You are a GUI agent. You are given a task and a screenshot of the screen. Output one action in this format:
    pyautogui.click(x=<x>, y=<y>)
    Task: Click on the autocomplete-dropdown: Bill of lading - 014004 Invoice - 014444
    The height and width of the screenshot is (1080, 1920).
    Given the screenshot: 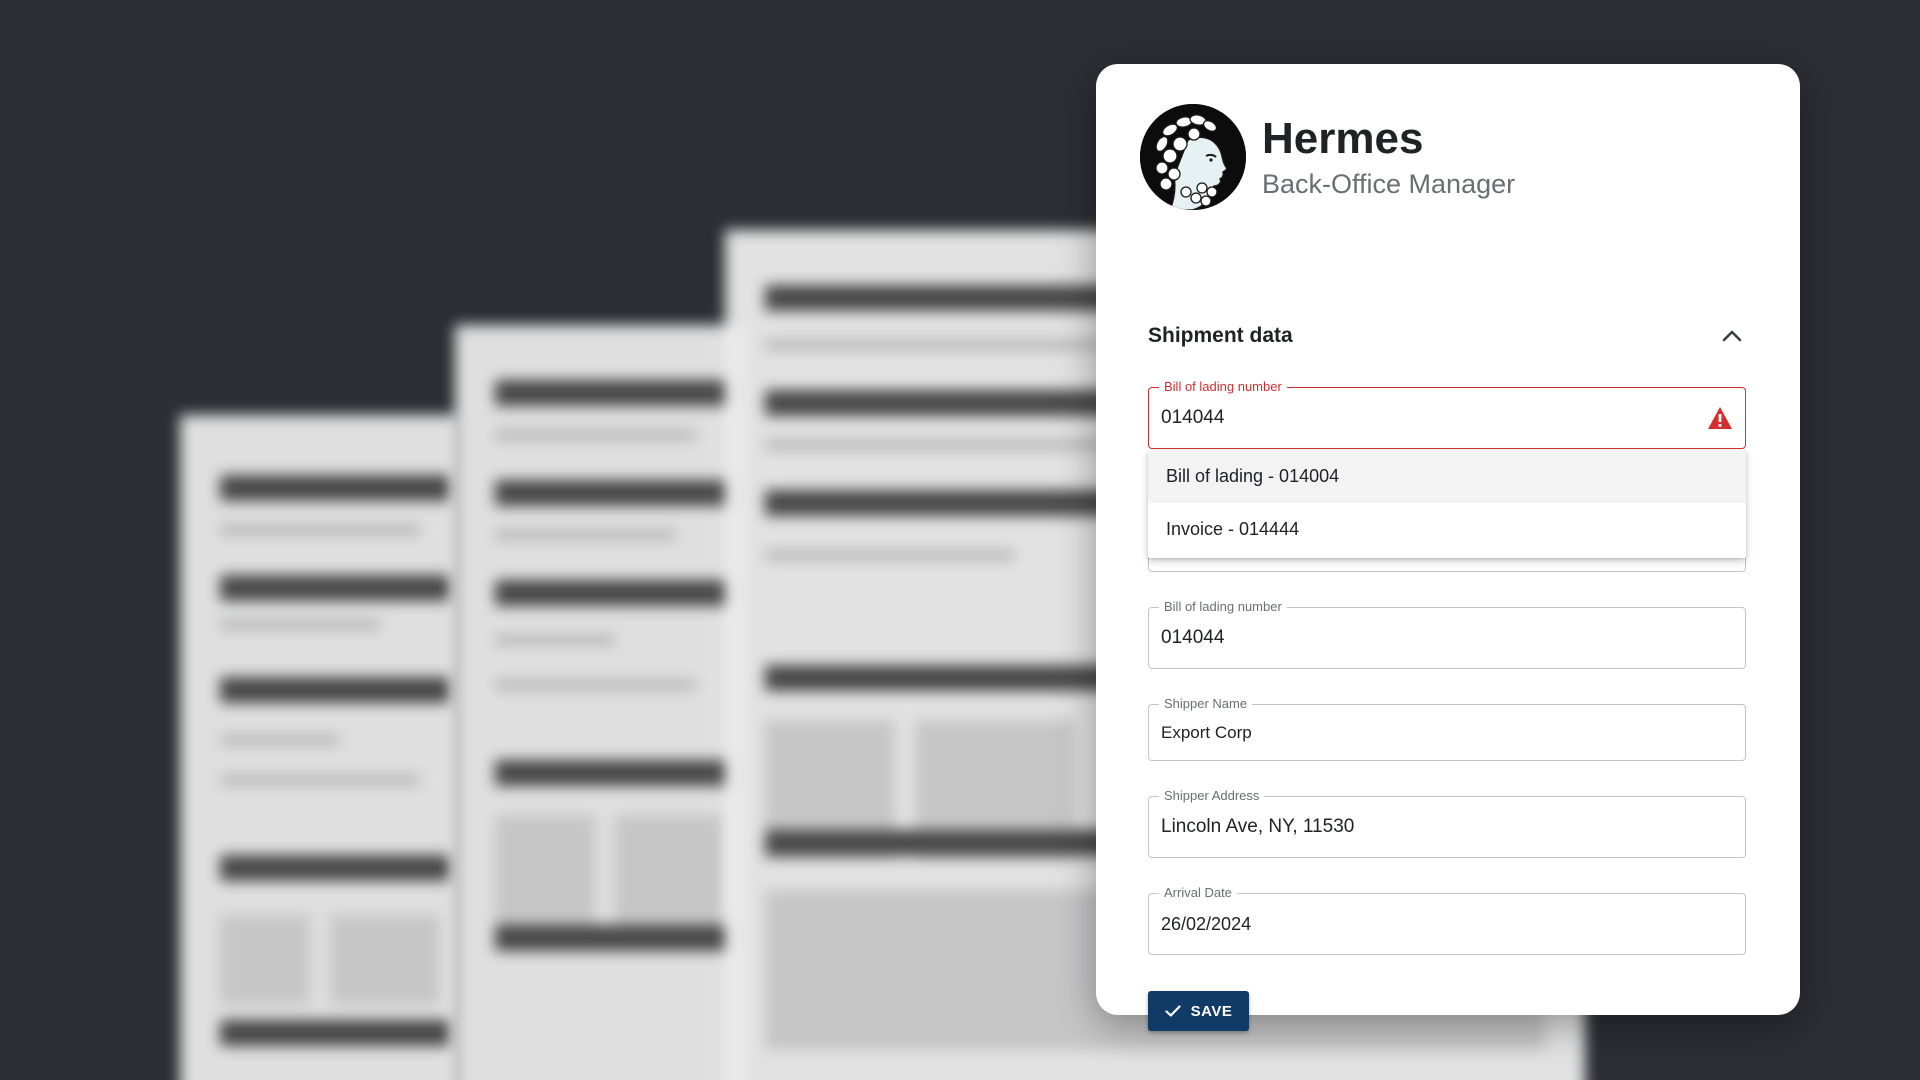 What is the action you would take?
    pyautogui.click(x=1447, y=504)
    